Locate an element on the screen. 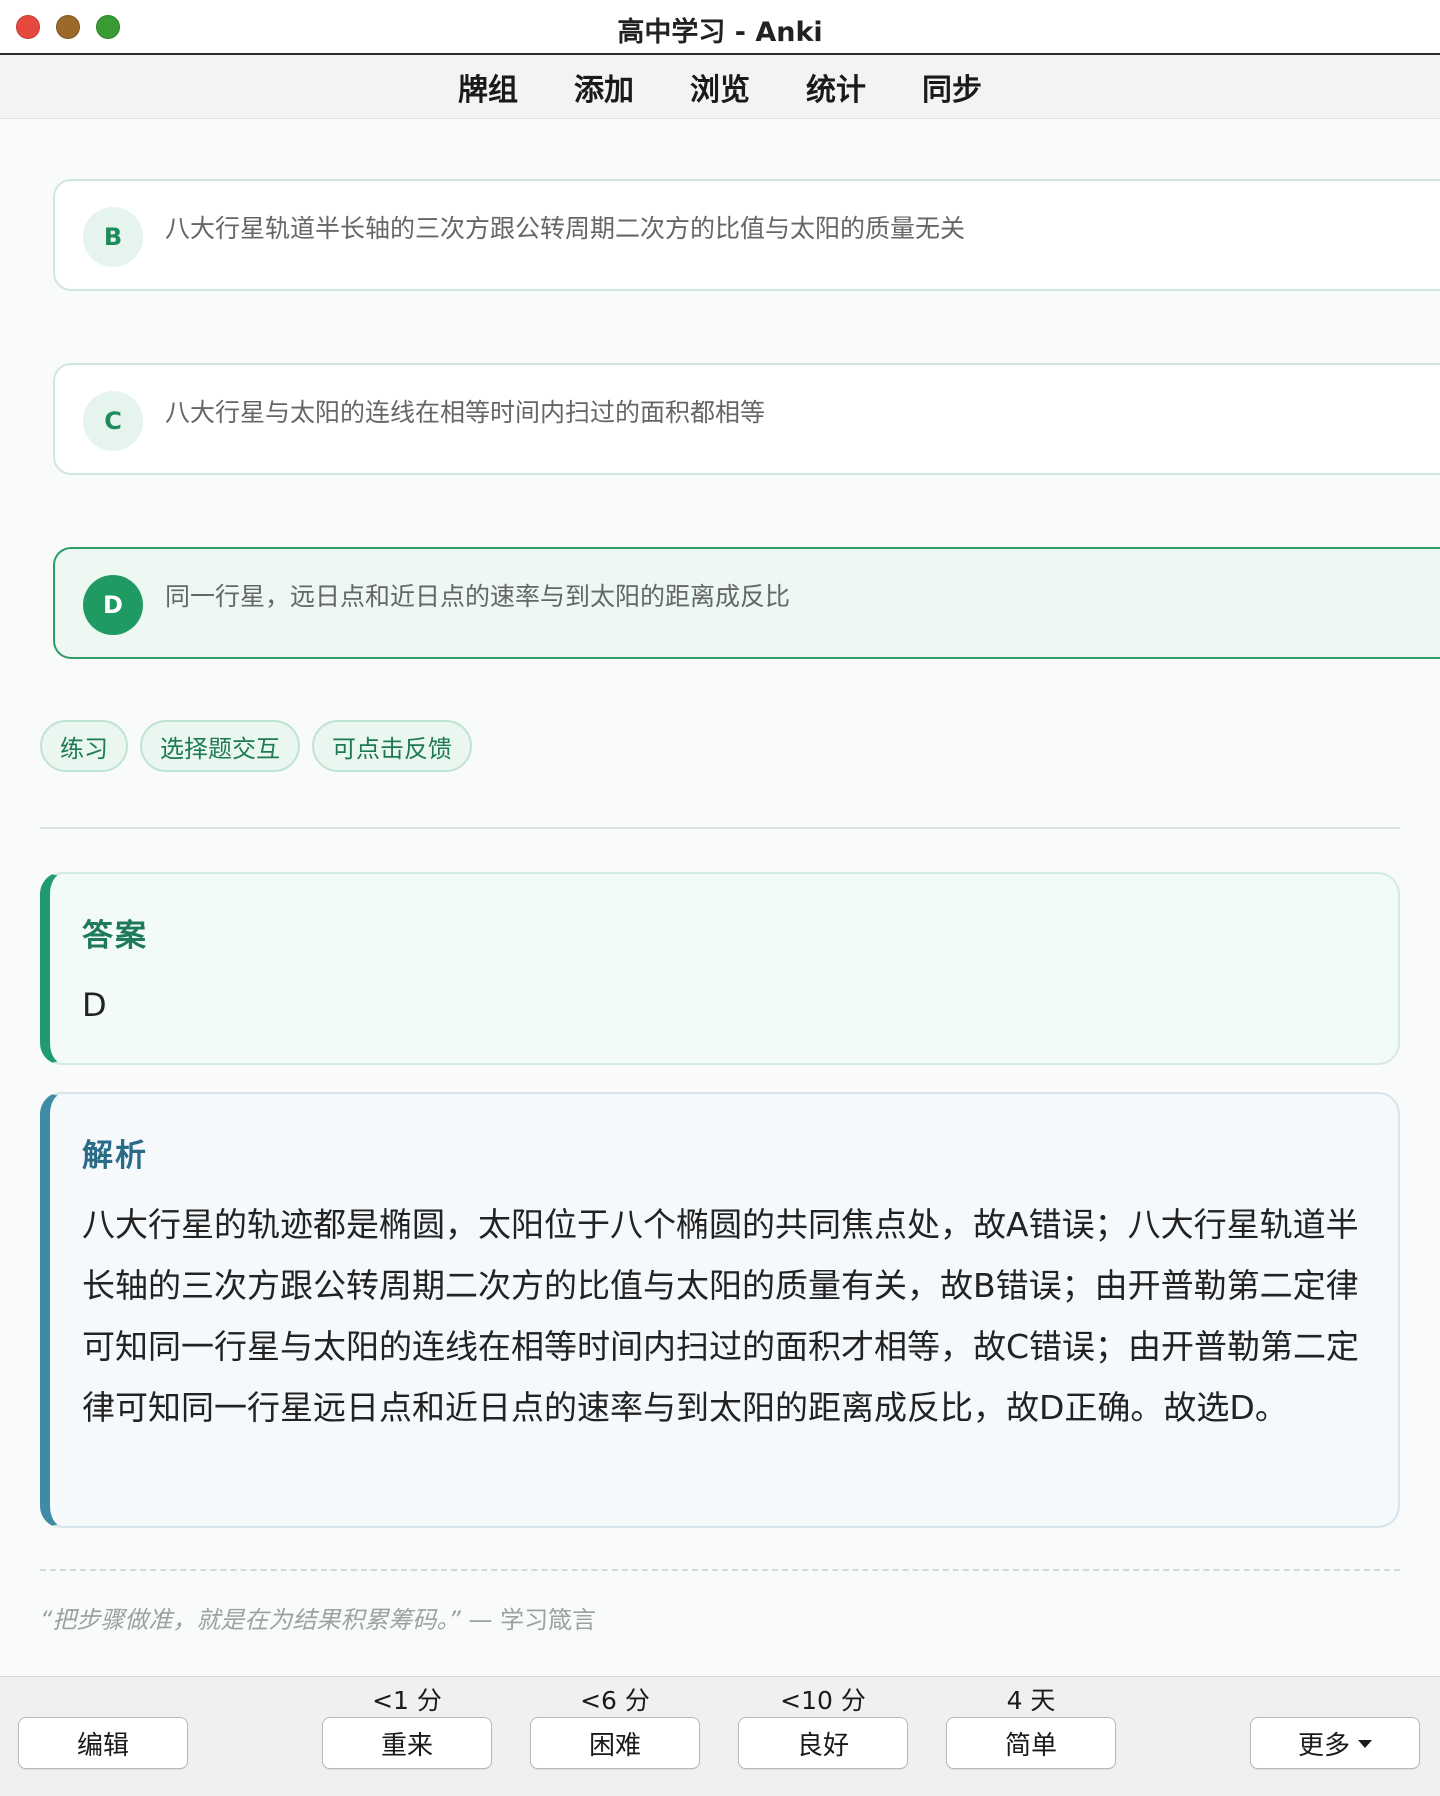 The image size is (1440, 1796). option-d: D 同一行星，远日点和近日点的速率与到太阳的距离成反比 is located at coordinates (746, 603).